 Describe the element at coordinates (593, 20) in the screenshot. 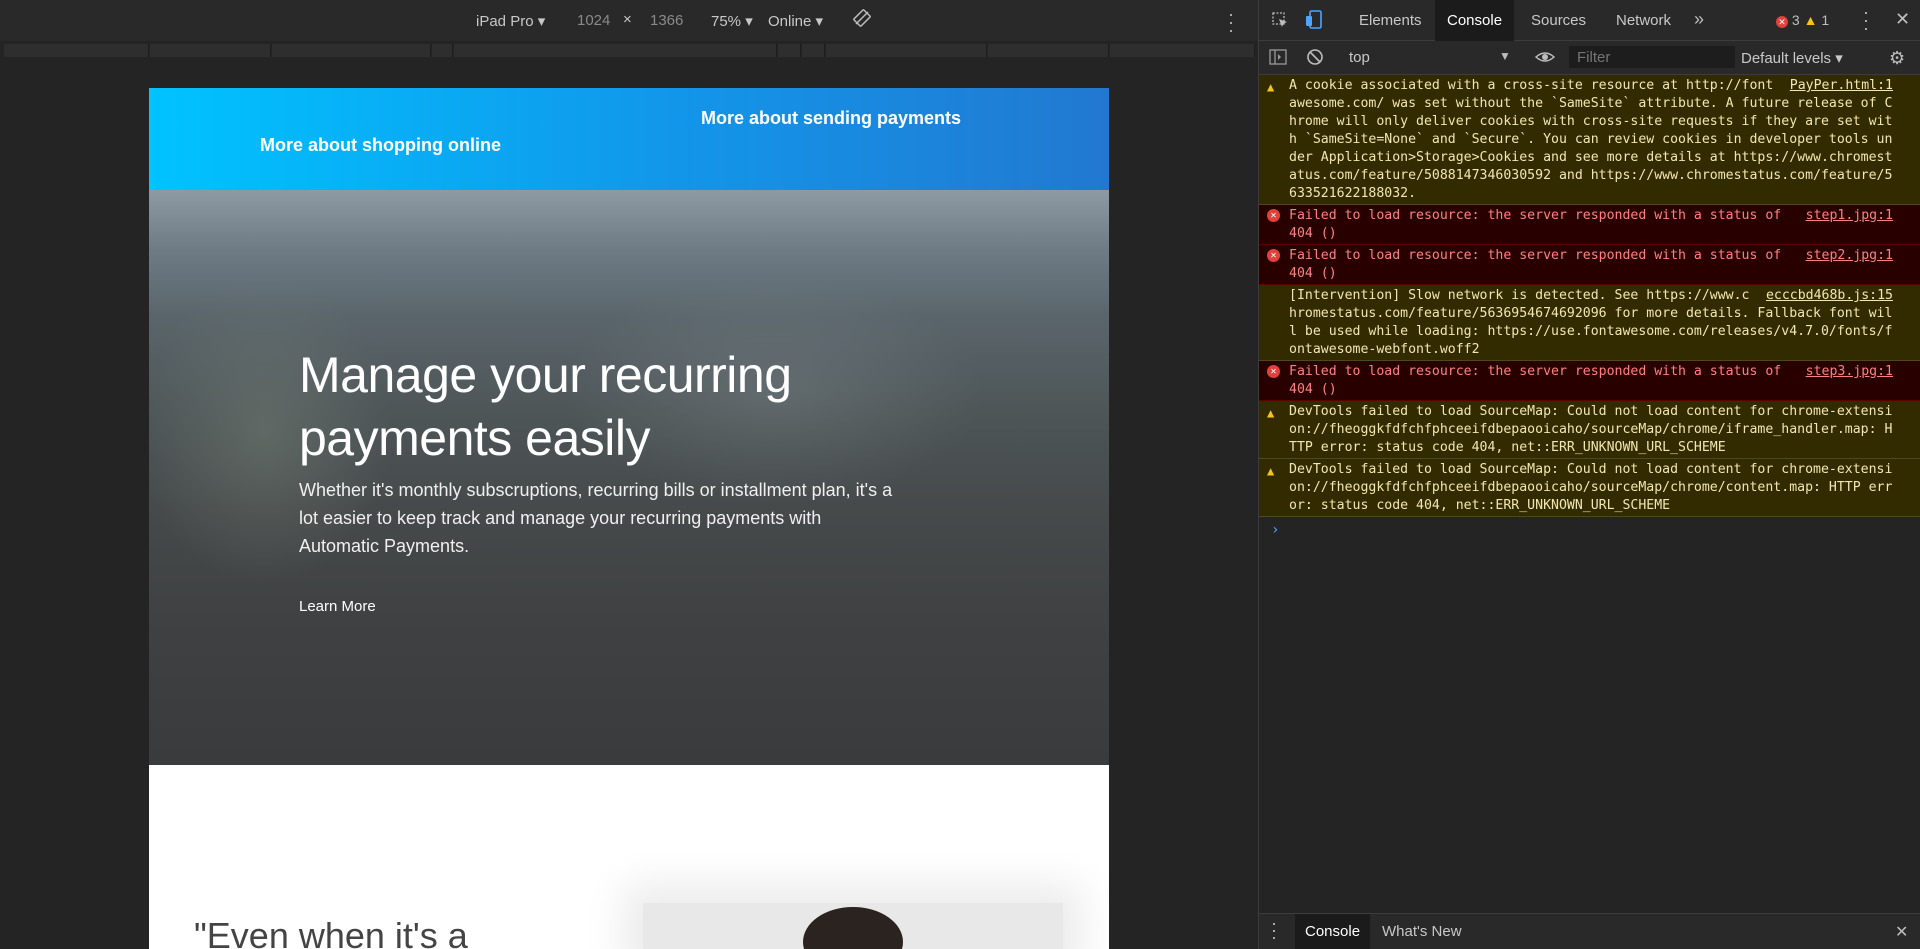

I see `width-input: 1024` at that location.